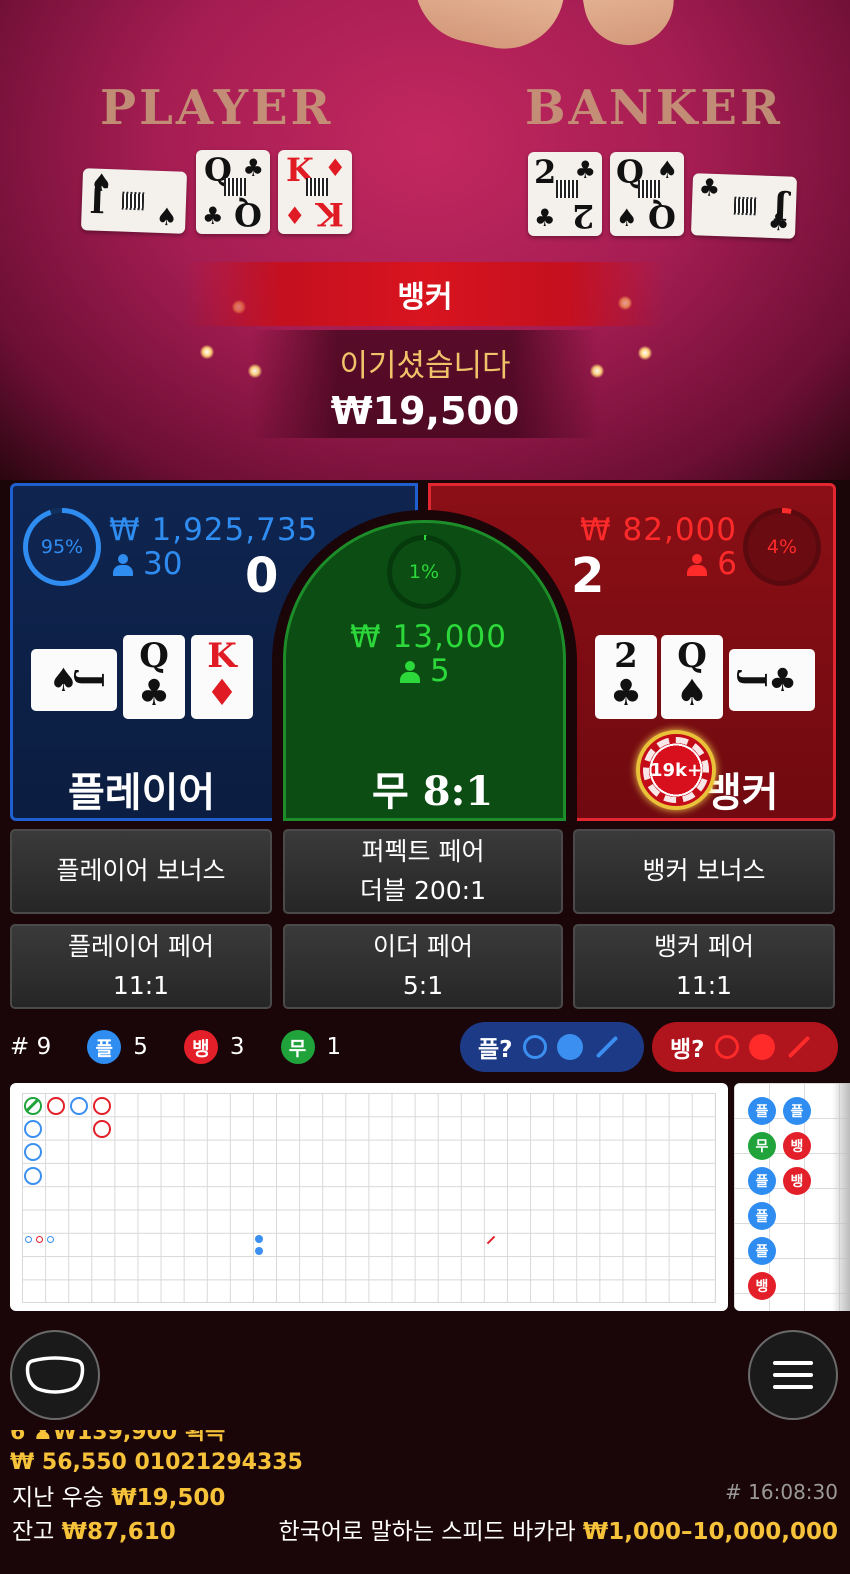 This screenshot has width=850, height=1574. Describe the element at coordinates (423, 871) in the screenshot. I see `perfect-pair-button: 퍼펙트 페어 더블 200:1` at that location.